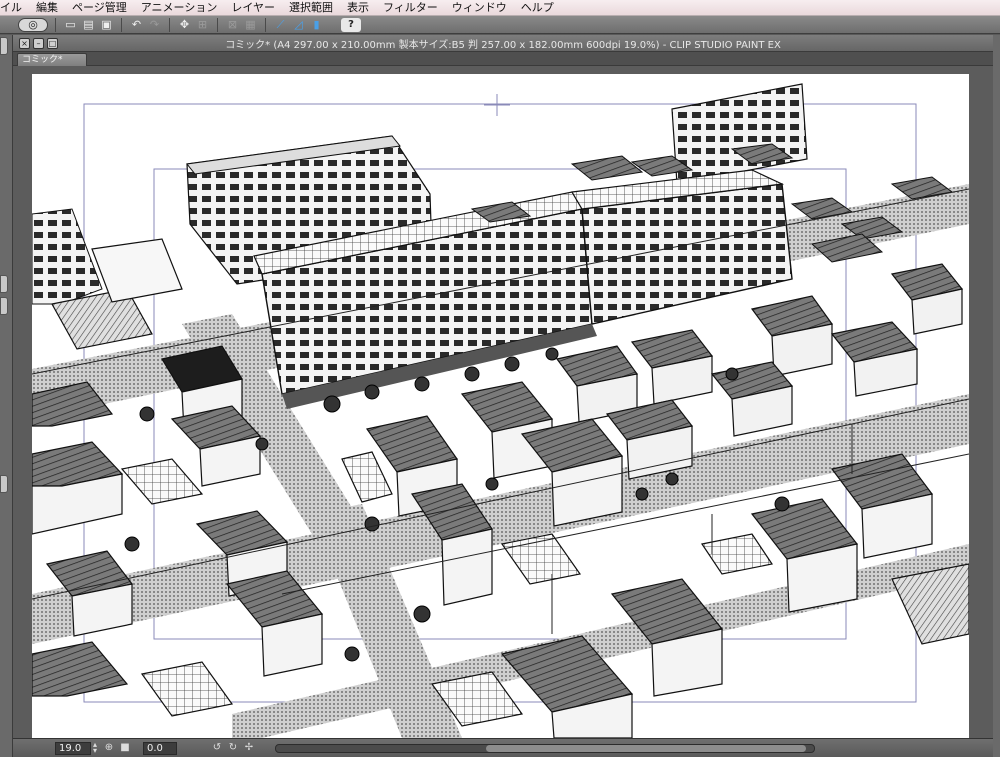 This screenshot has height=757, width=1000. What do you see at coordinates (184, 25) in the screenshot?
I see `transform-icon: ✥` at bounding box center [184, 25].